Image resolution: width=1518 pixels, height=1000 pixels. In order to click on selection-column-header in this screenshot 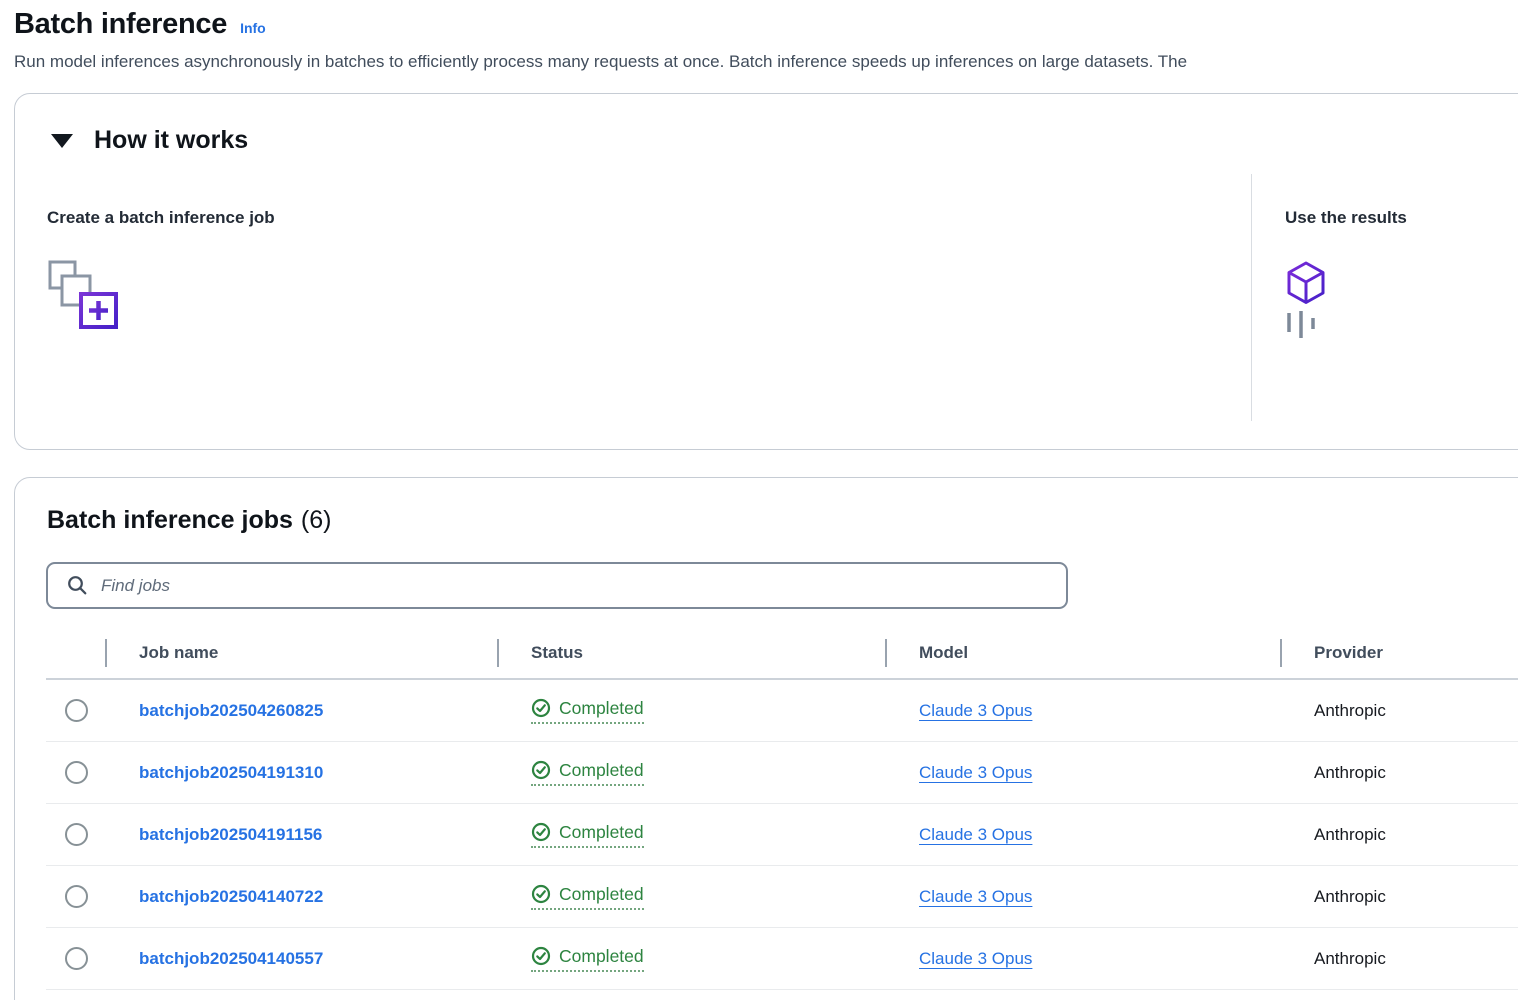, I will do `click(76, 653)`.